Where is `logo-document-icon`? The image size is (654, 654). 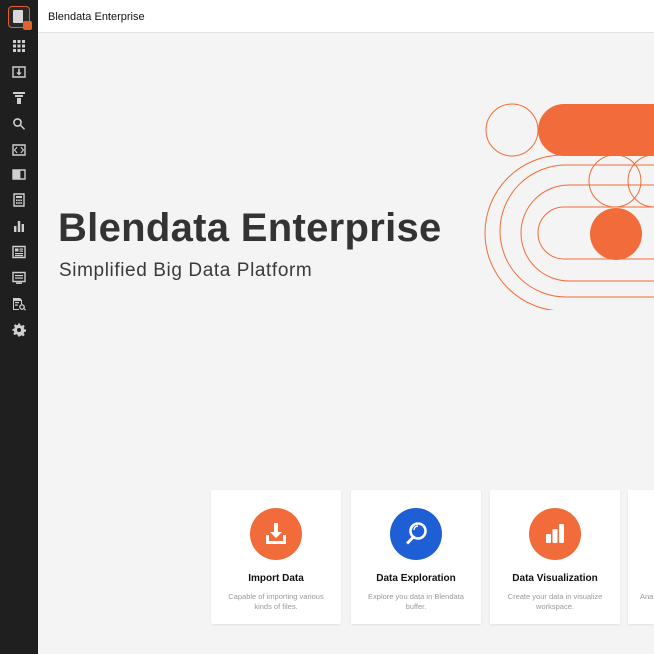
logo-document-icon is located at coordinates (18, 16).